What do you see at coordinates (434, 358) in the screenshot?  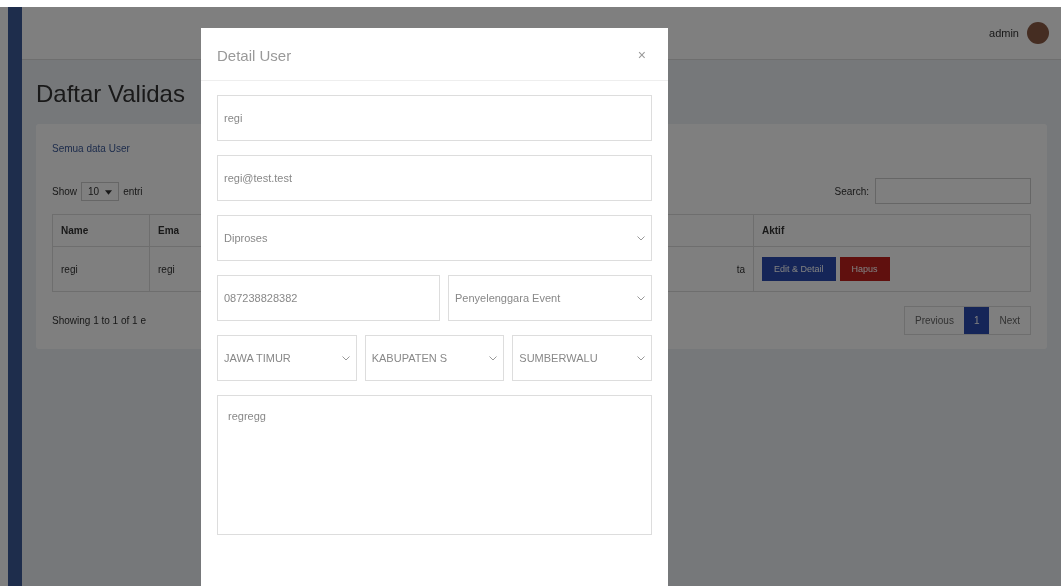 I see `region-select: KABUPATEN S` at bounding box center [434, 358].